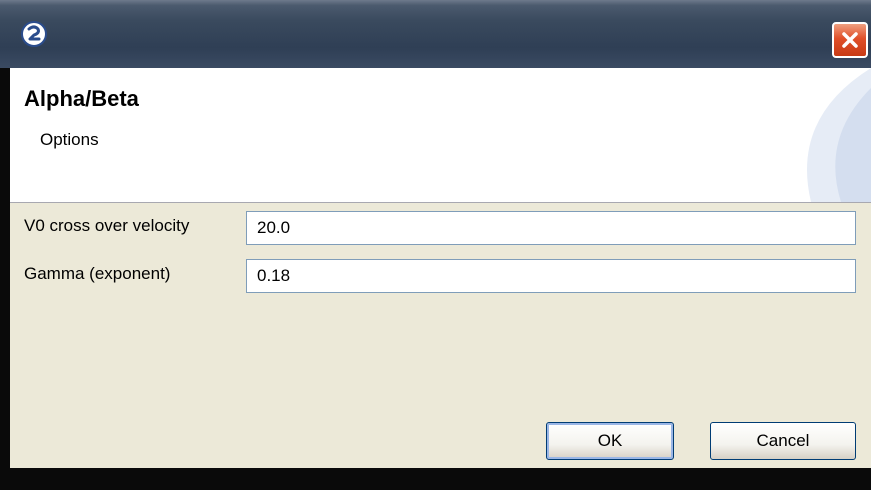  I want to click on eclipse-app-icon, so click(34, 34).